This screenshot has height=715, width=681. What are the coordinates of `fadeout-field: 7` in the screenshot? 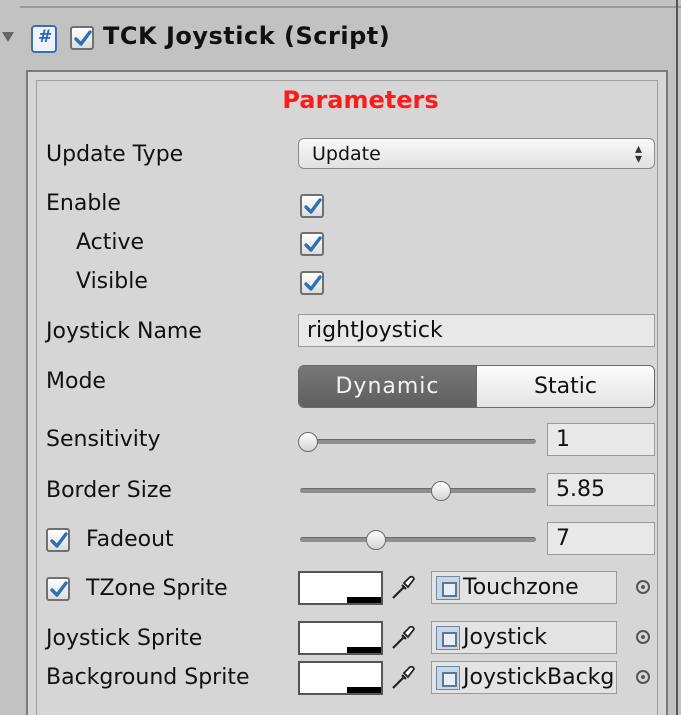 It's located at (601, 538).